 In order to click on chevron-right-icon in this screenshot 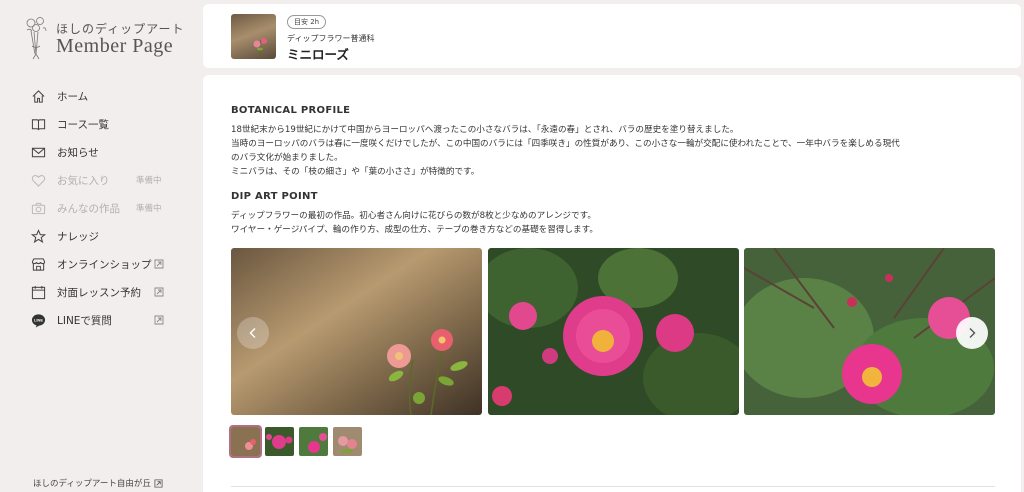, I will do `click(972, 333)`.